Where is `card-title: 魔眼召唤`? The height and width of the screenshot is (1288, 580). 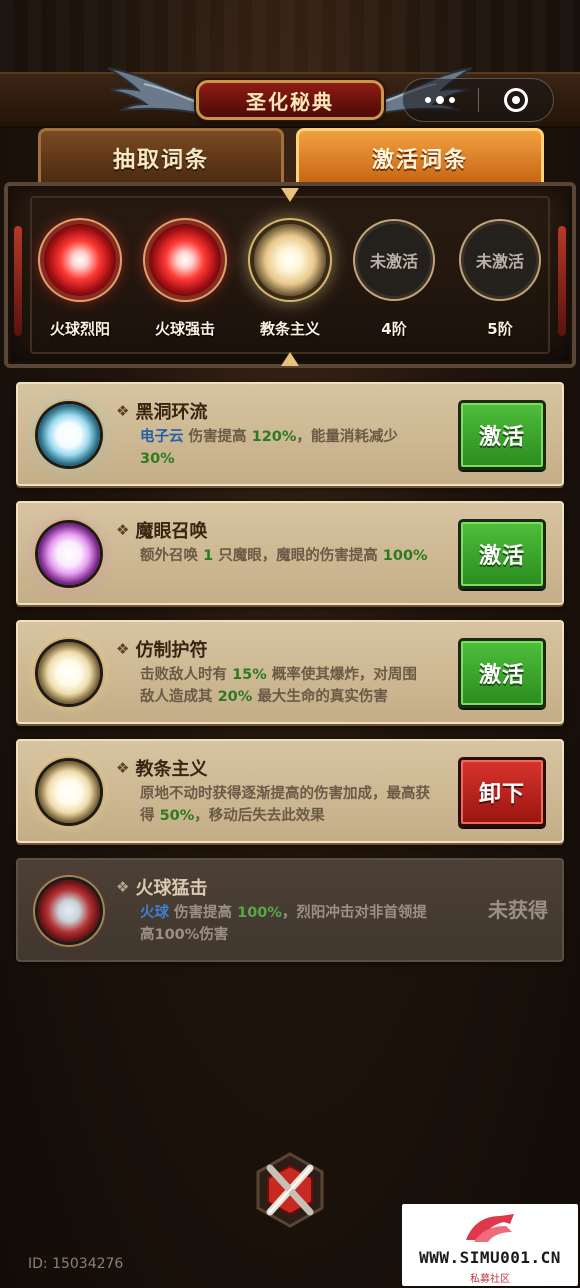 card-title: 魔眼召唤 is located at coordinates (171, 531).